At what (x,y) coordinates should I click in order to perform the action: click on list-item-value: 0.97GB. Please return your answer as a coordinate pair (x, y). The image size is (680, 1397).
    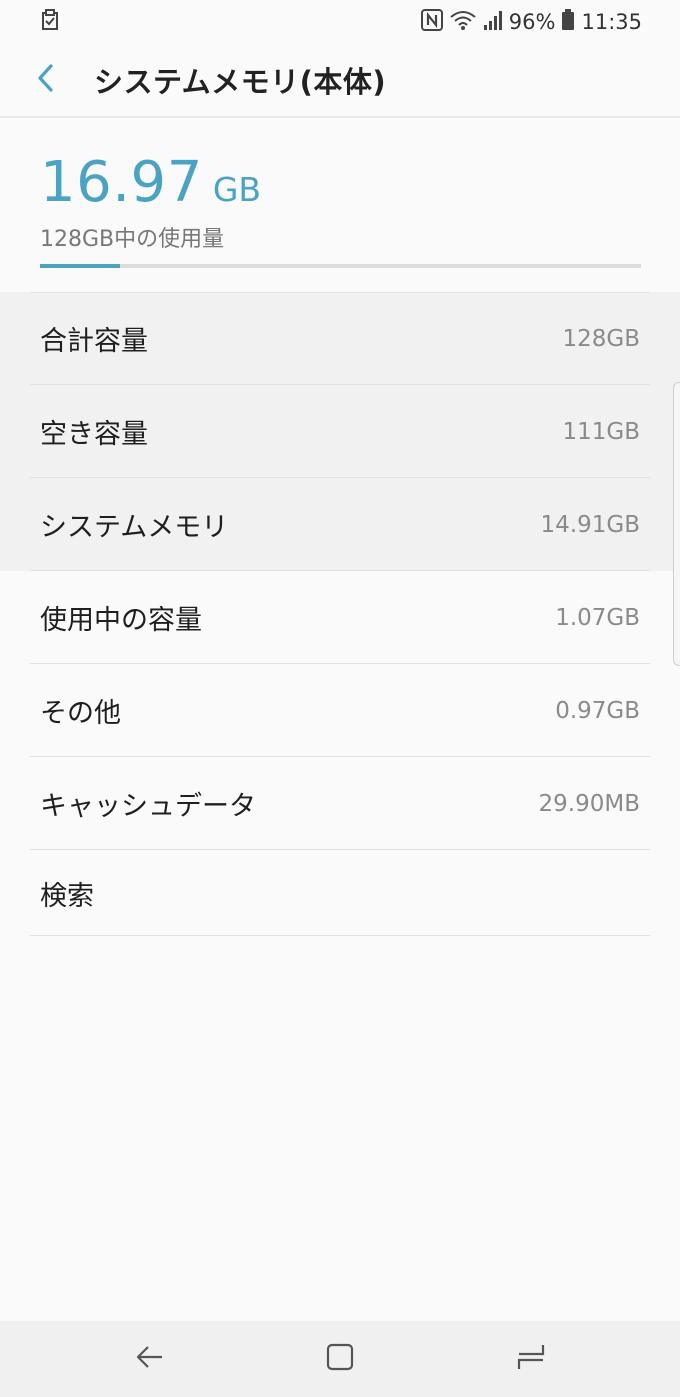
    Looking at the image, I should click on (597, 710).